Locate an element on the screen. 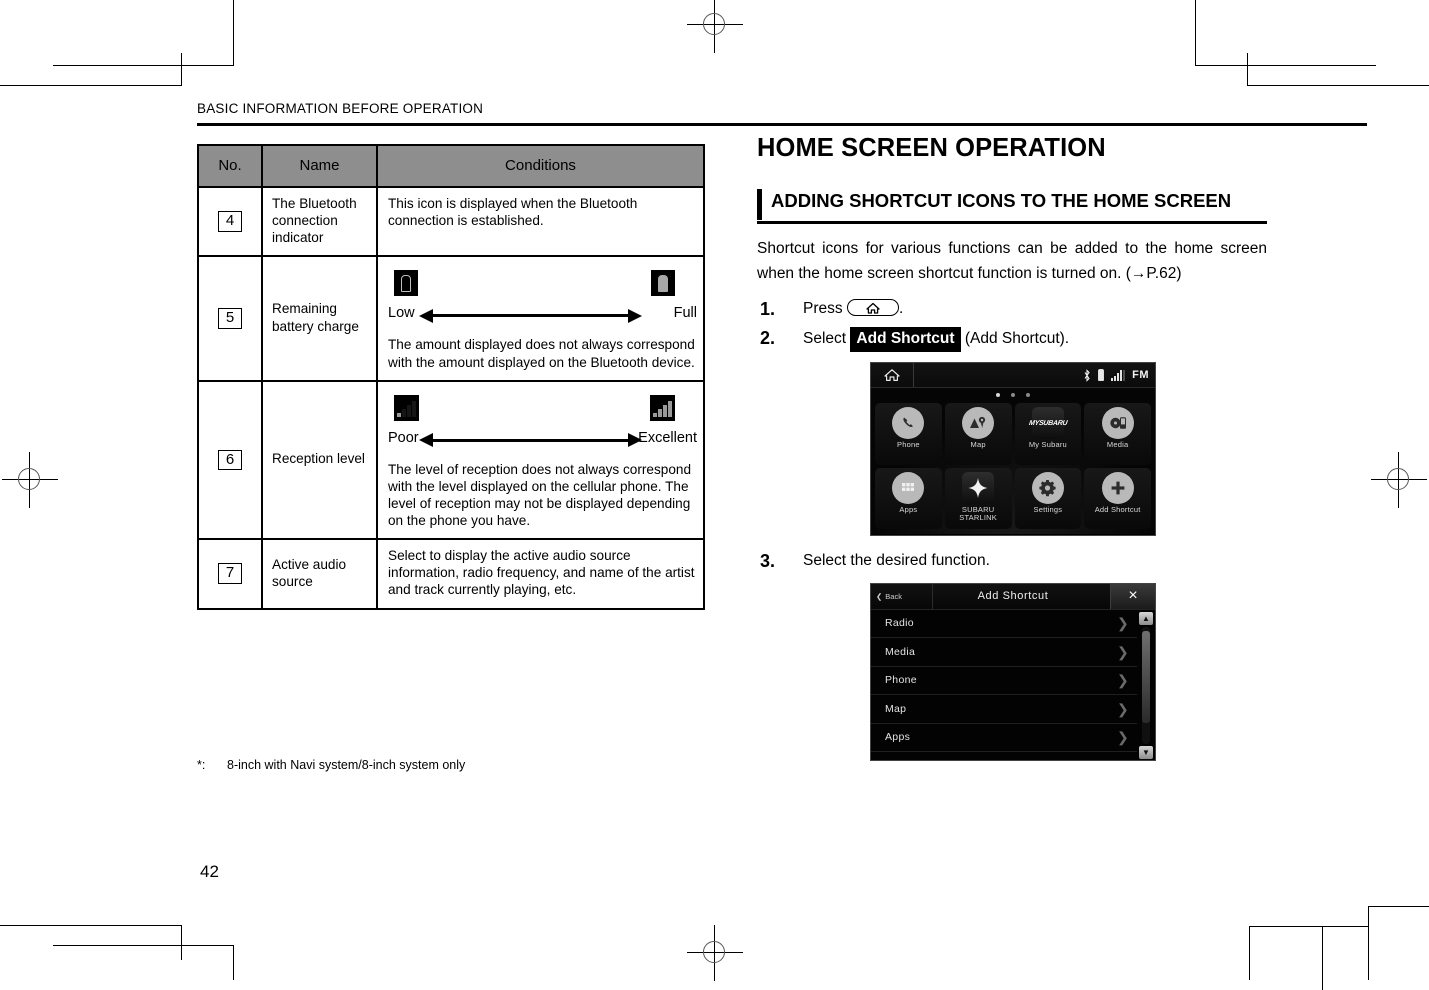 The height and width of the screenshot is (990, 1429). home-tile-starlink: SUBARU STARLINK is located at coordinates (978, 498).